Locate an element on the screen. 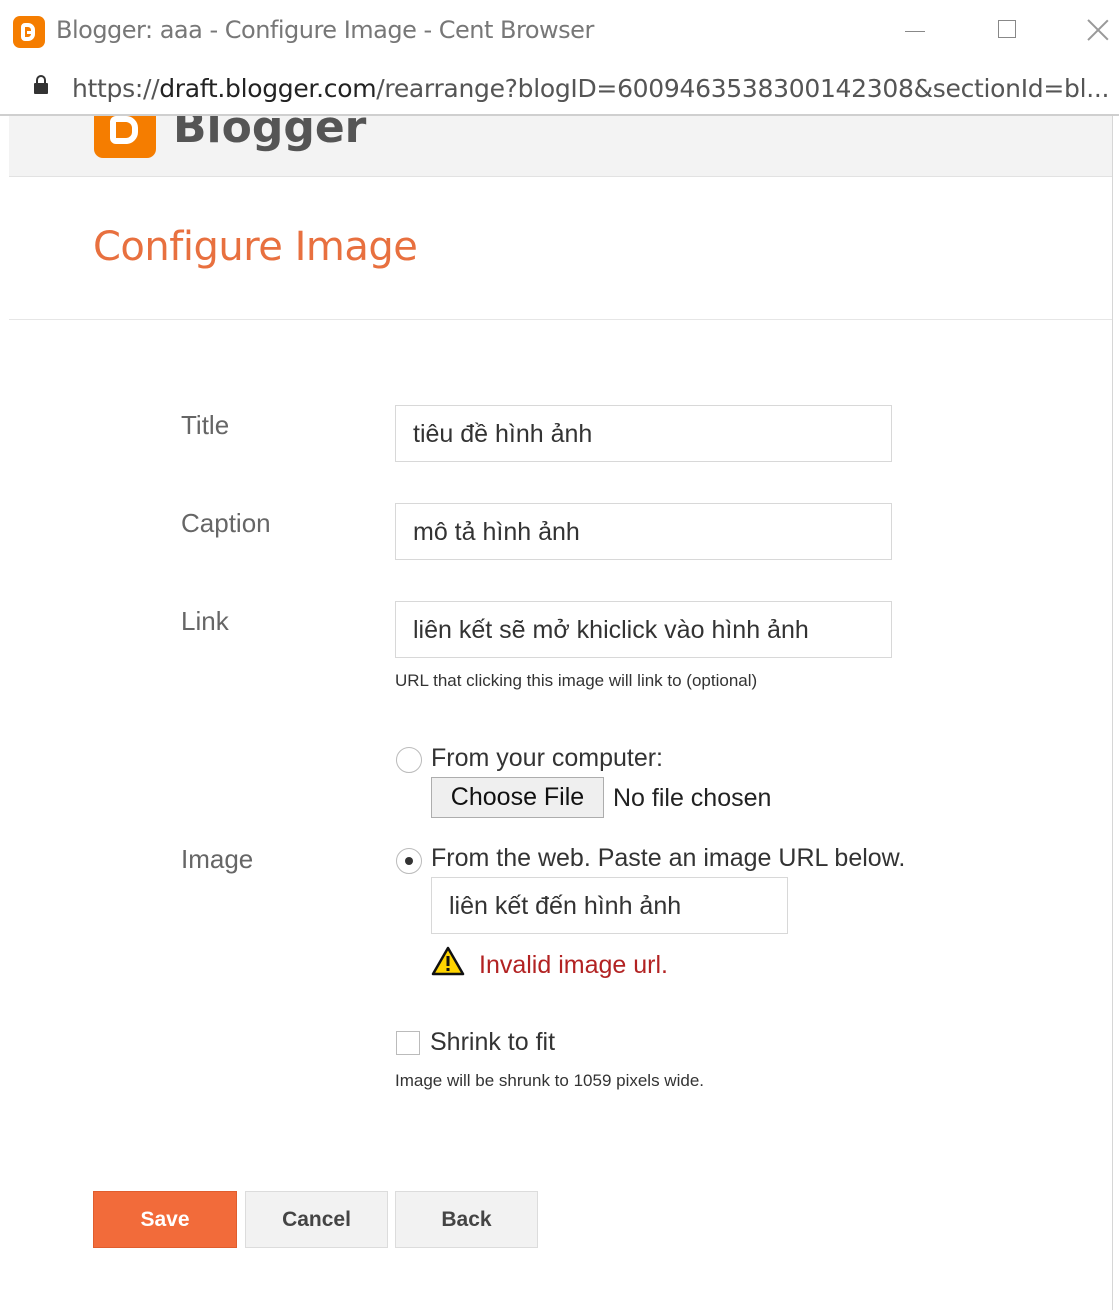  warning-icon is located at coordinates (448, 961).